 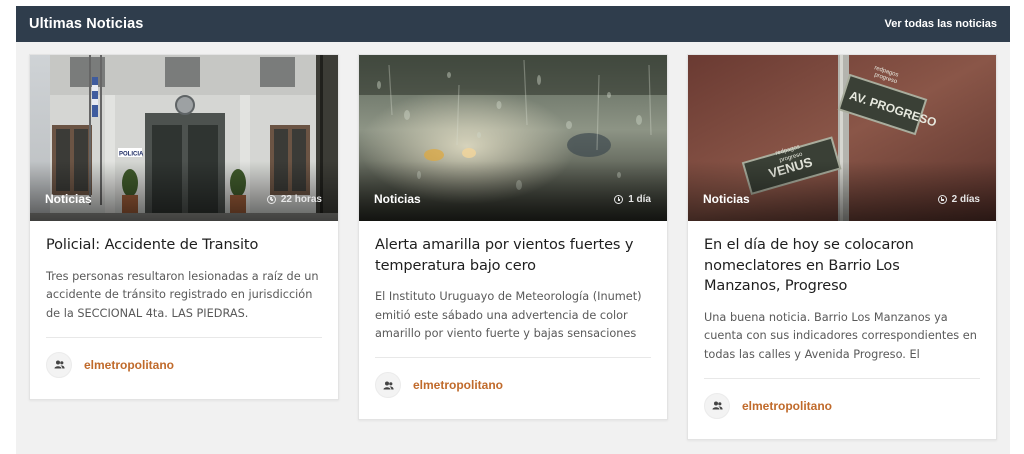 I want to click on section-header: Ultimas Noticias Ver todas las noticias, so click(x=513, y=24).